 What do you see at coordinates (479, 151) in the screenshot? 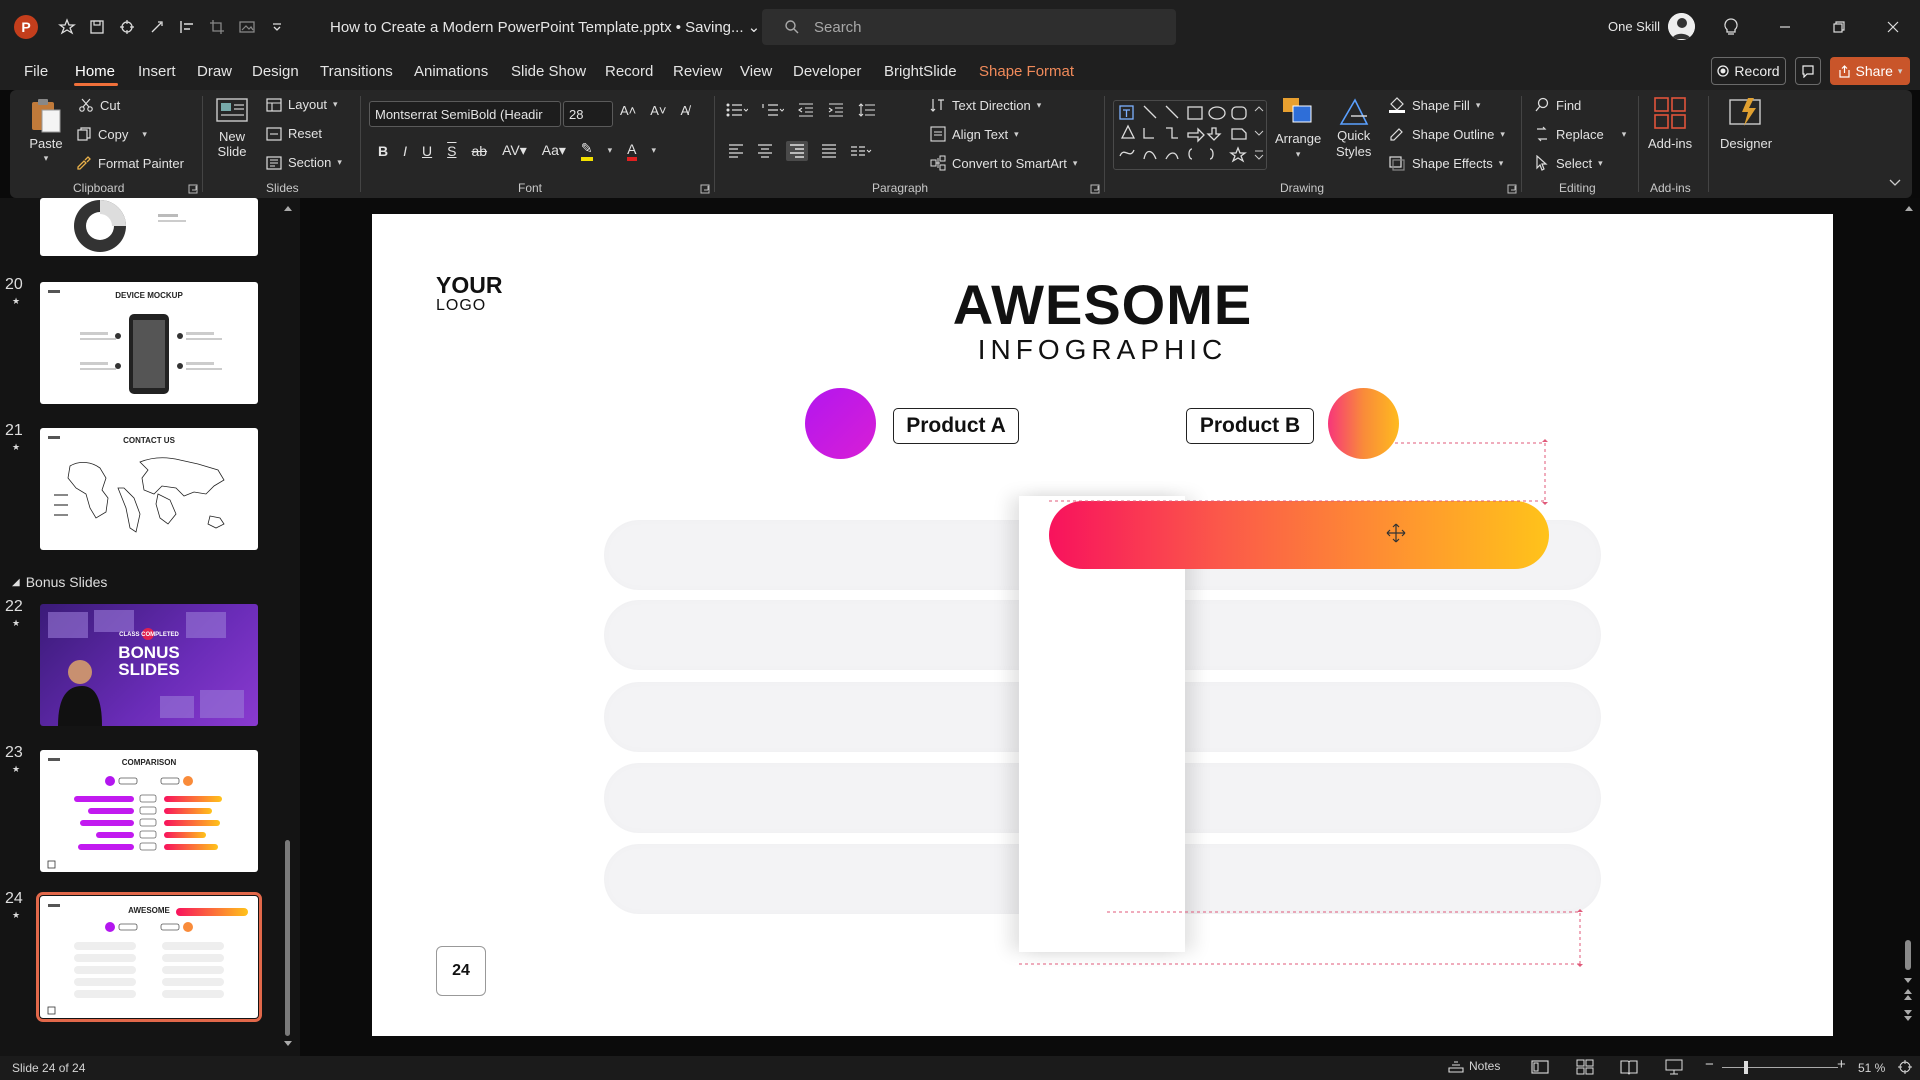
I see `strikethrough-icon: ab` at bounding box center [479, 151].